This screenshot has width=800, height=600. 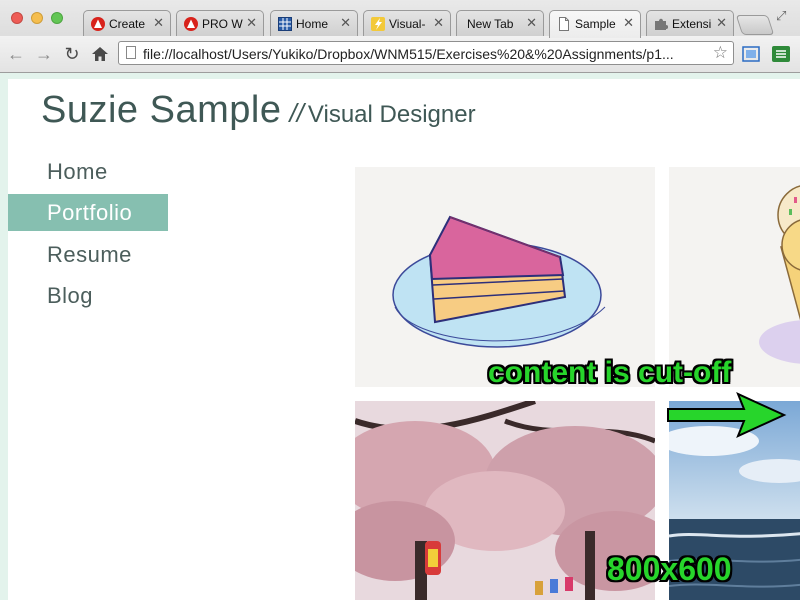 I want to click on tab-sample: Sample ✕, so click(x=595, y=24).